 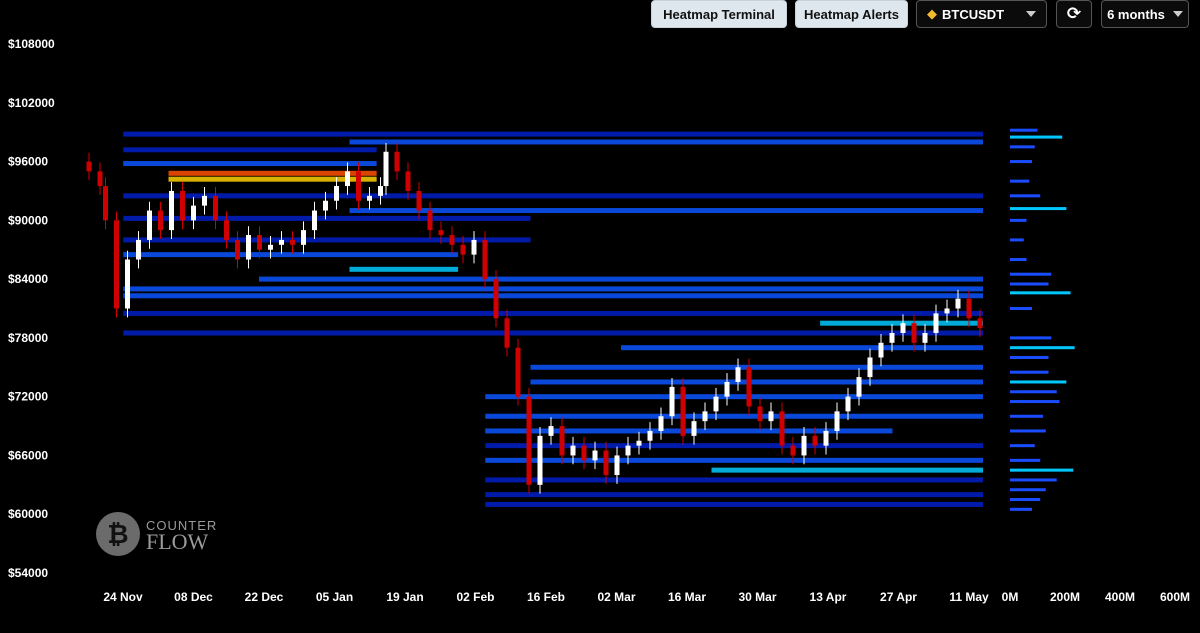 What do you see at coordinates (828, 597) in the screenshot?
I see `x-tick-label: 13 Apr` at bounding box center [828, 597].